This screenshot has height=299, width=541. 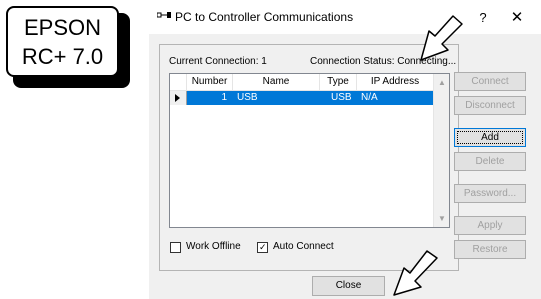 I want to click on connect-button: Connect, so click(x=490, y=81).